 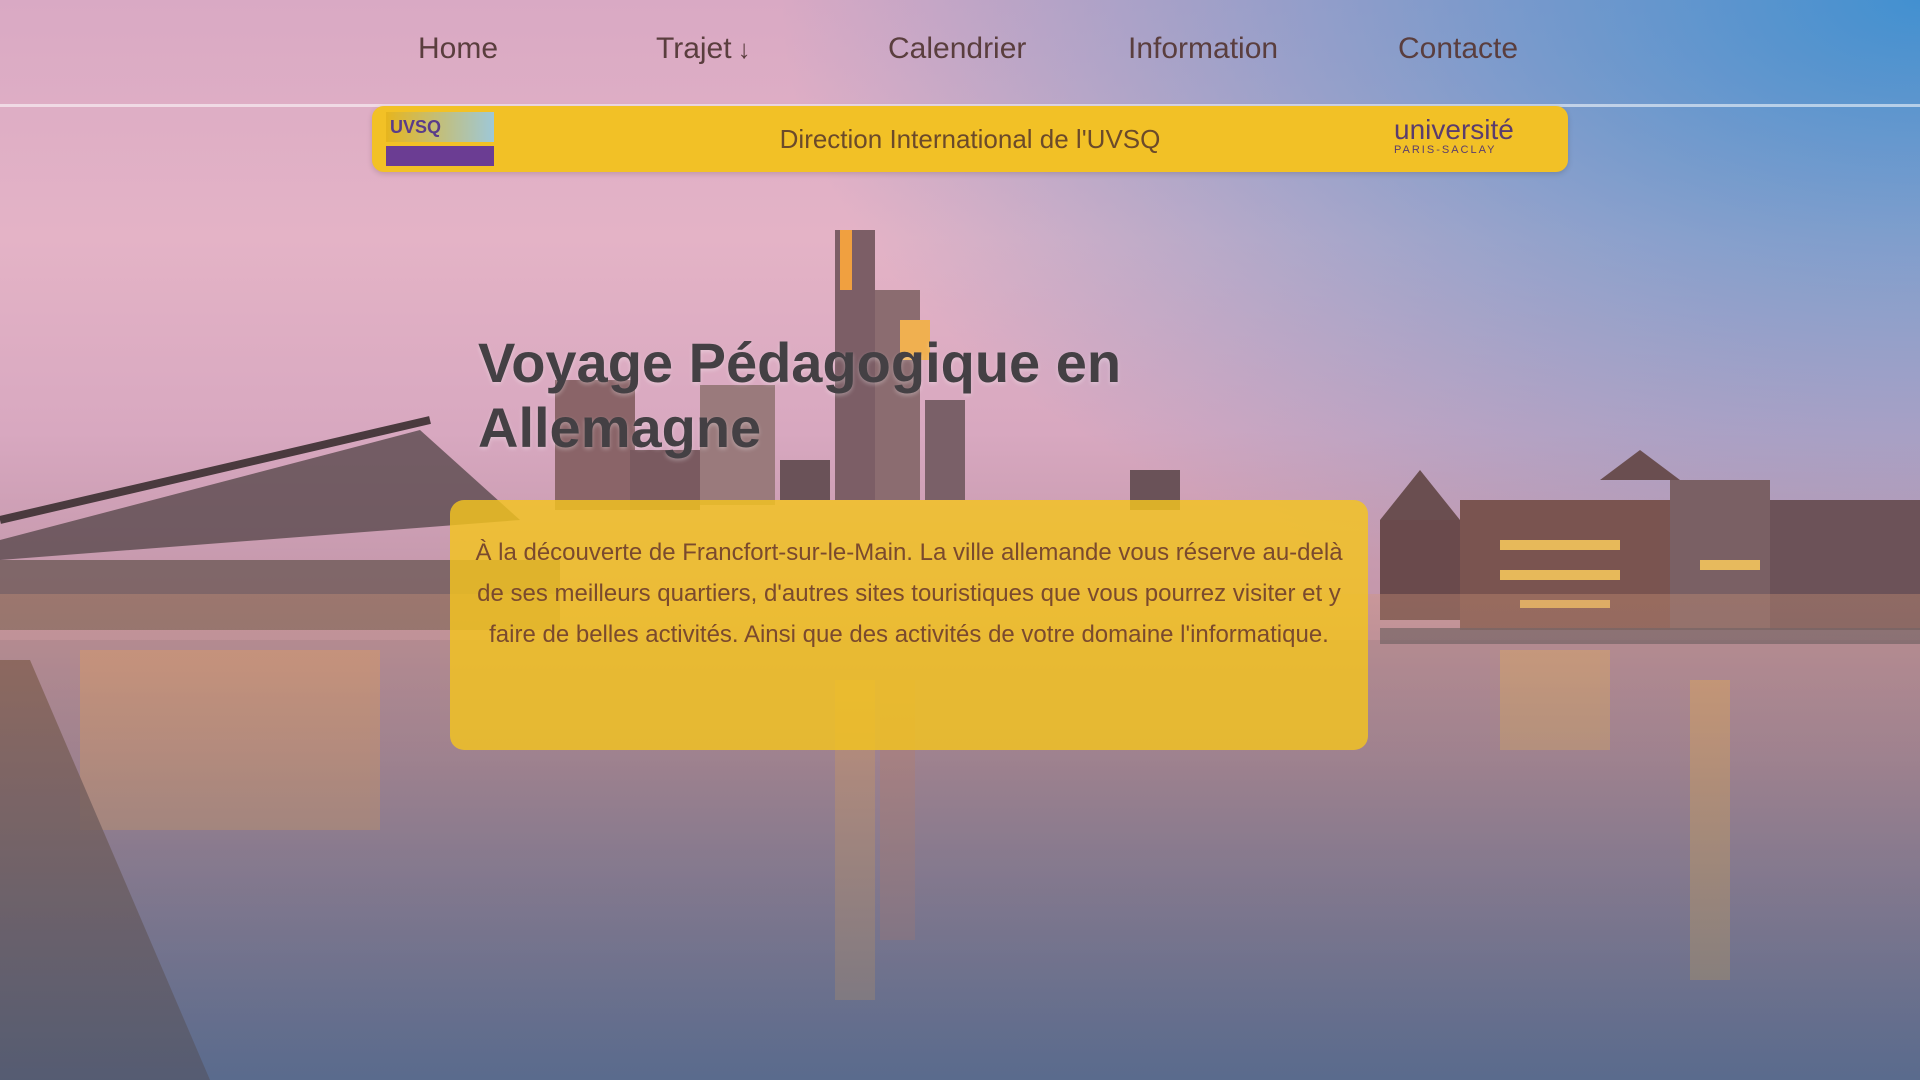 I want to click on ups-logo-subtext: PARIS-SACLAY, so click(x=1445, y=150).